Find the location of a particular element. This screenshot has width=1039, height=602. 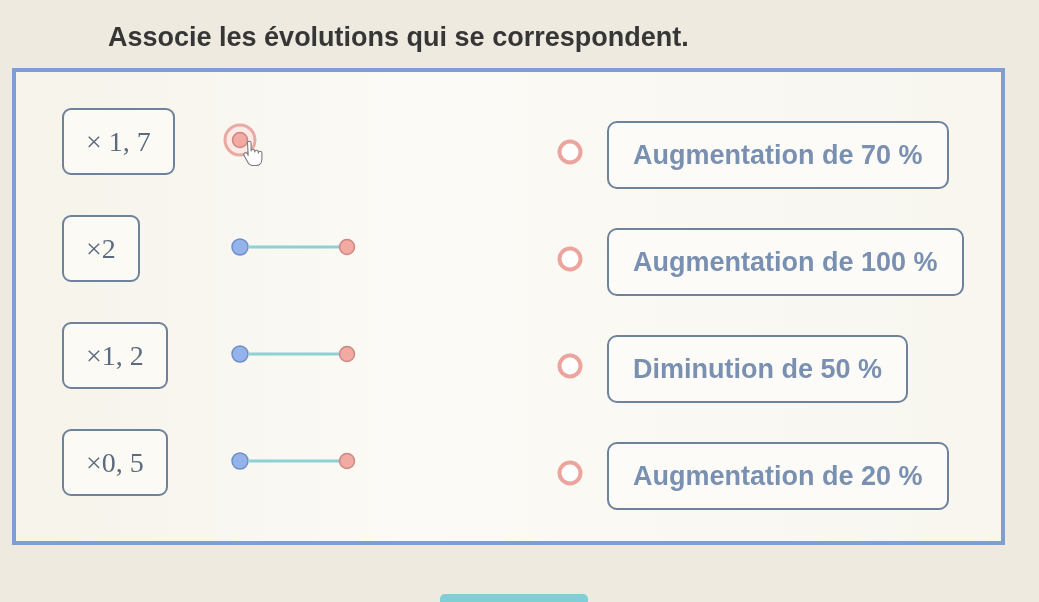

factor-card: × 1, 7 is located at coordinates (118, 141).